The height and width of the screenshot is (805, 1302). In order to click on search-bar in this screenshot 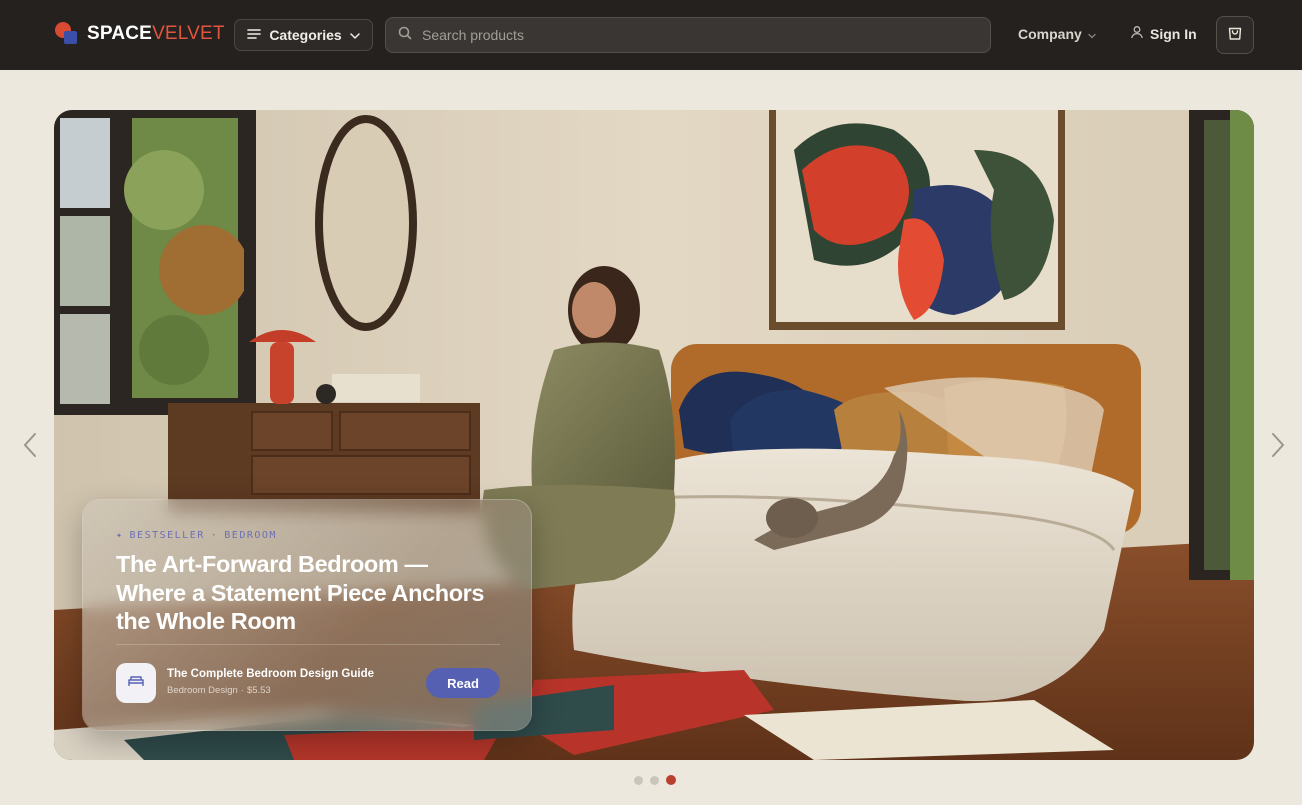, I will do `click(688, 35)`.